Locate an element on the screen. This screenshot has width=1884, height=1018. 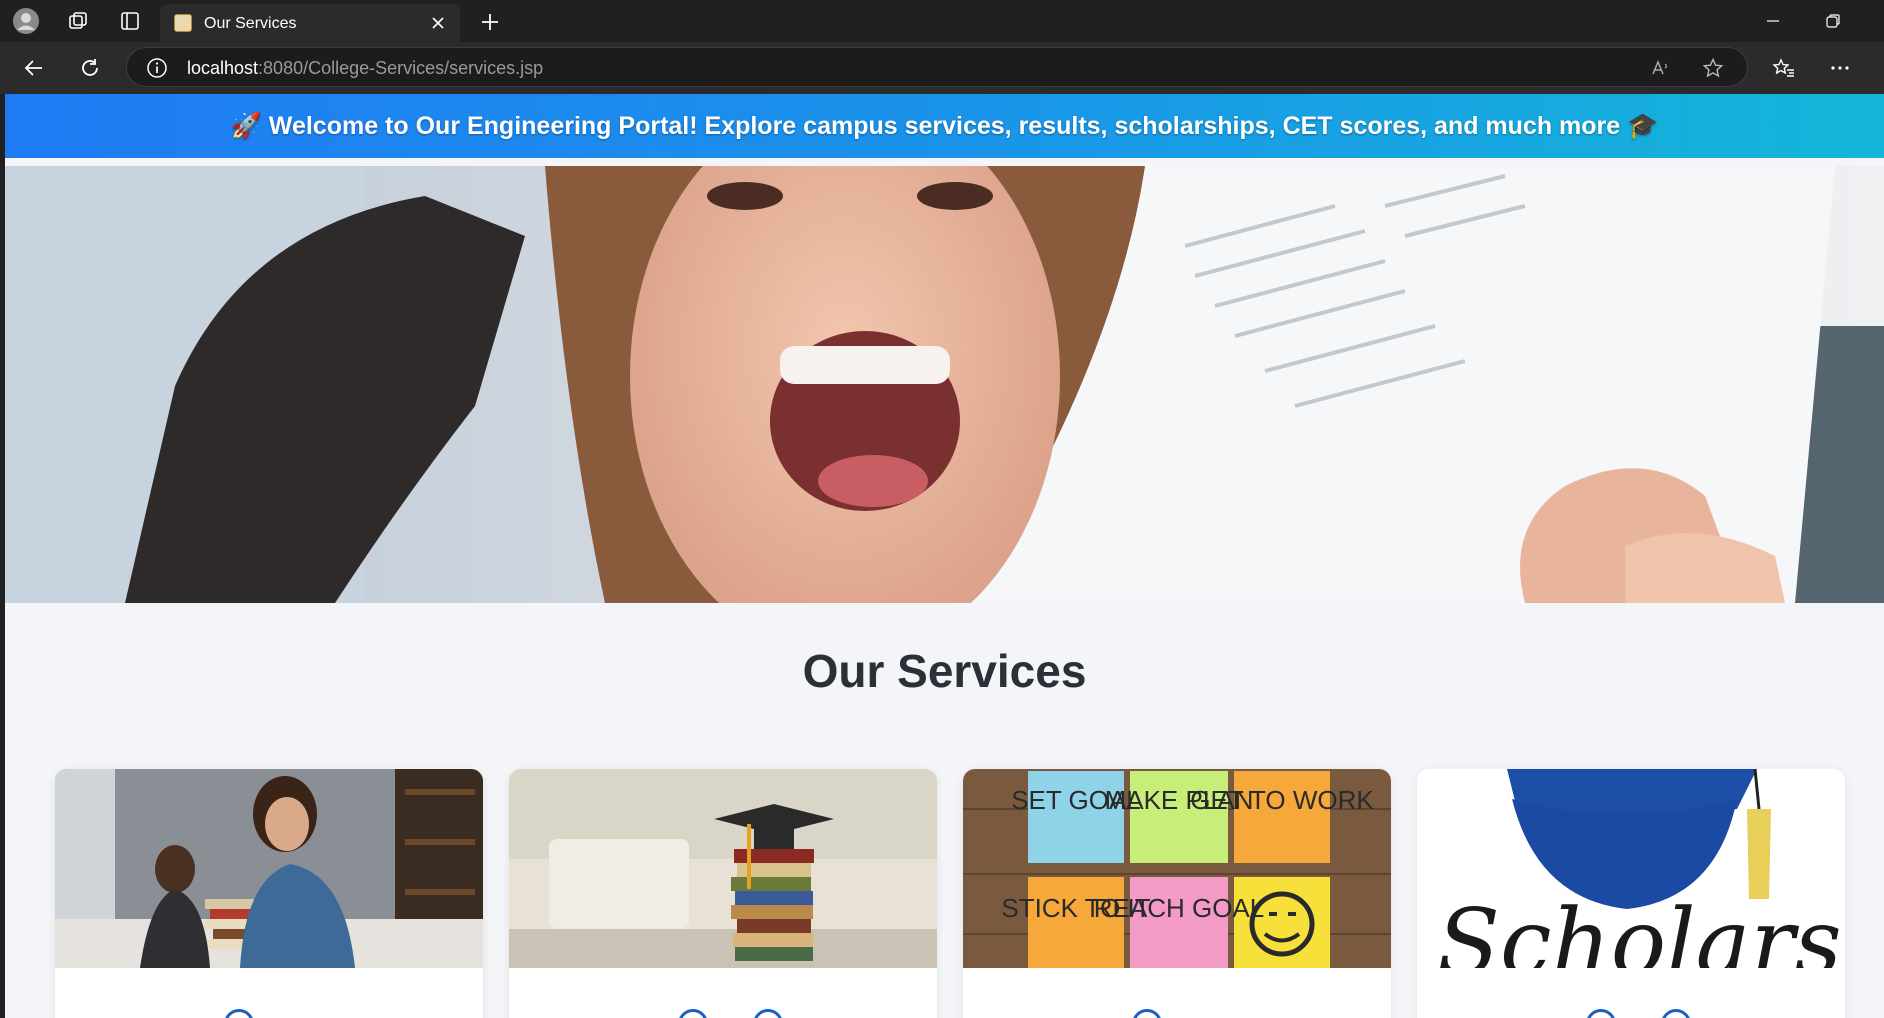
tab-title: Our Services is located at coordinates (250, 23).